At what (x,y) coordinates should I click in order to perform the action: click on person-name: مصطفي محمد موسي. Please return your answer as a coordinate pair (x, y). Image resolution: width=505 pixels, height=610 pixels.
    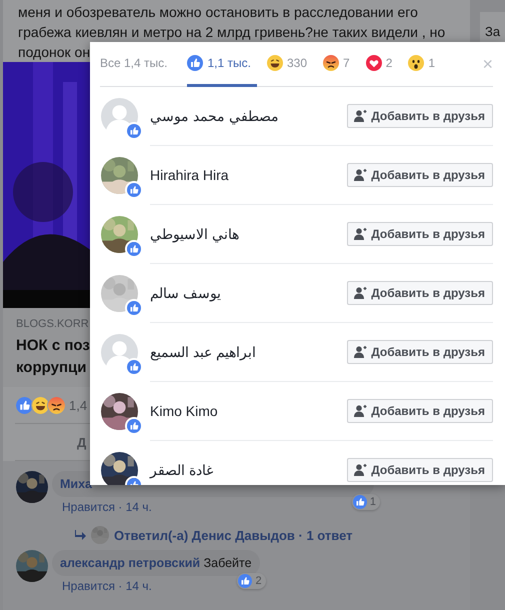
    Looking at the image, I should click on (249, 116).